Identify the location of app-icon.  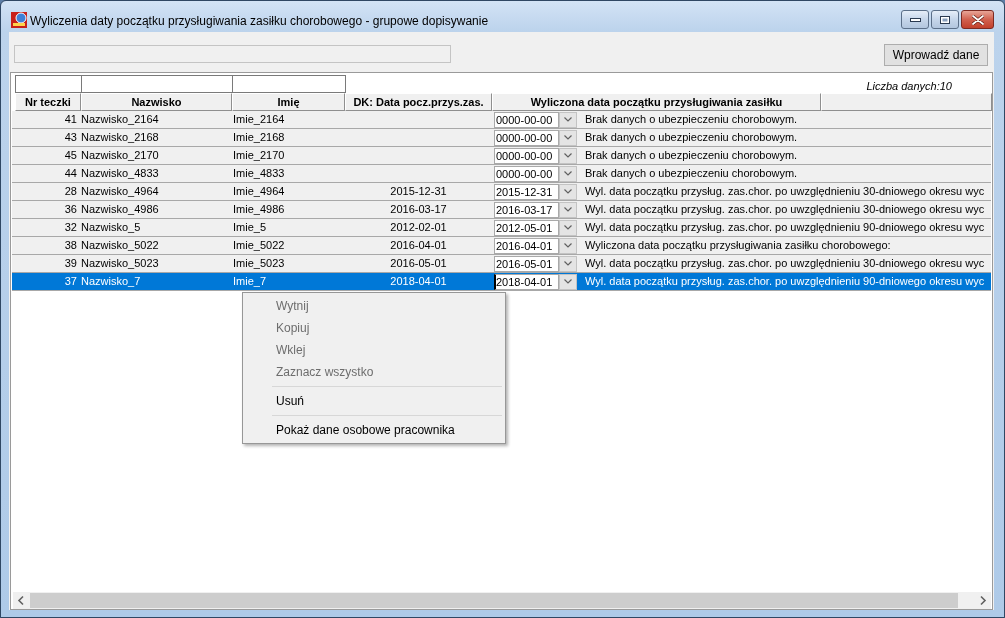
(19, 20).